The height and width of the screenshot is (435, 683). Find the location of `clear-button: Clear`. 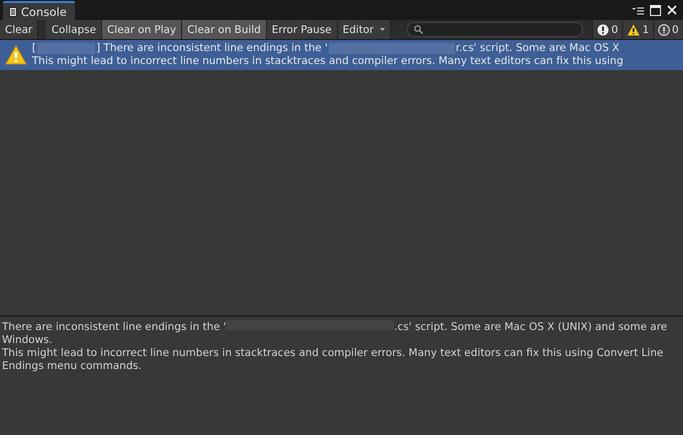

clear-button: Clear is located at coordinates (19, 29).